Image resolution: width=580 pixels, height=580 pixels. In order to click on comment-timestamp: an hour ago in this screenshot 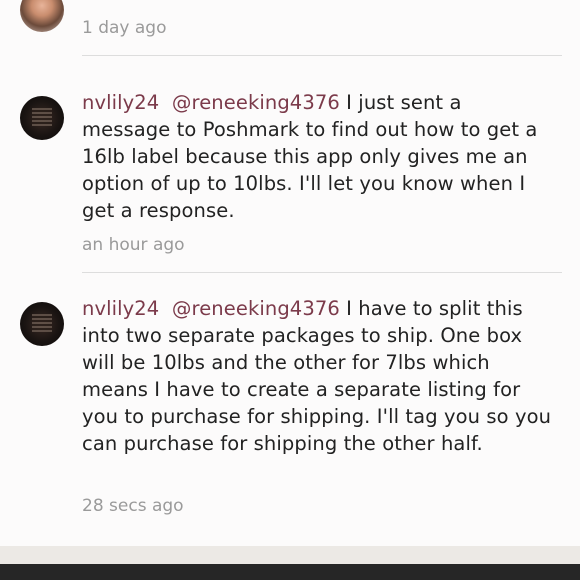, I will do `click(133, 245)`.